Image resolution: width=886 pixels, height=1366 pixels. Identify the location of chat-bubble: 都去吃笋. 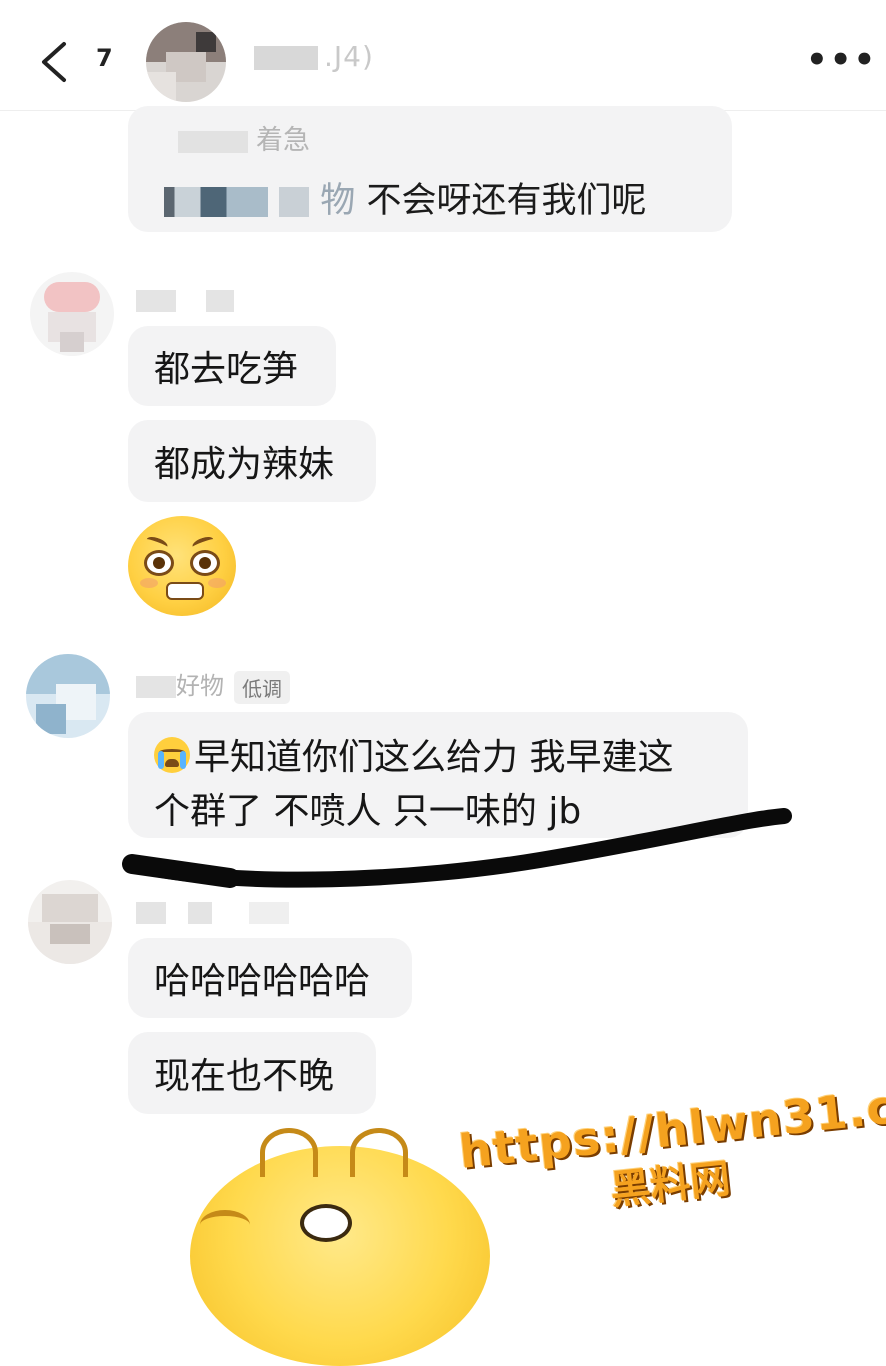
(232, 366).